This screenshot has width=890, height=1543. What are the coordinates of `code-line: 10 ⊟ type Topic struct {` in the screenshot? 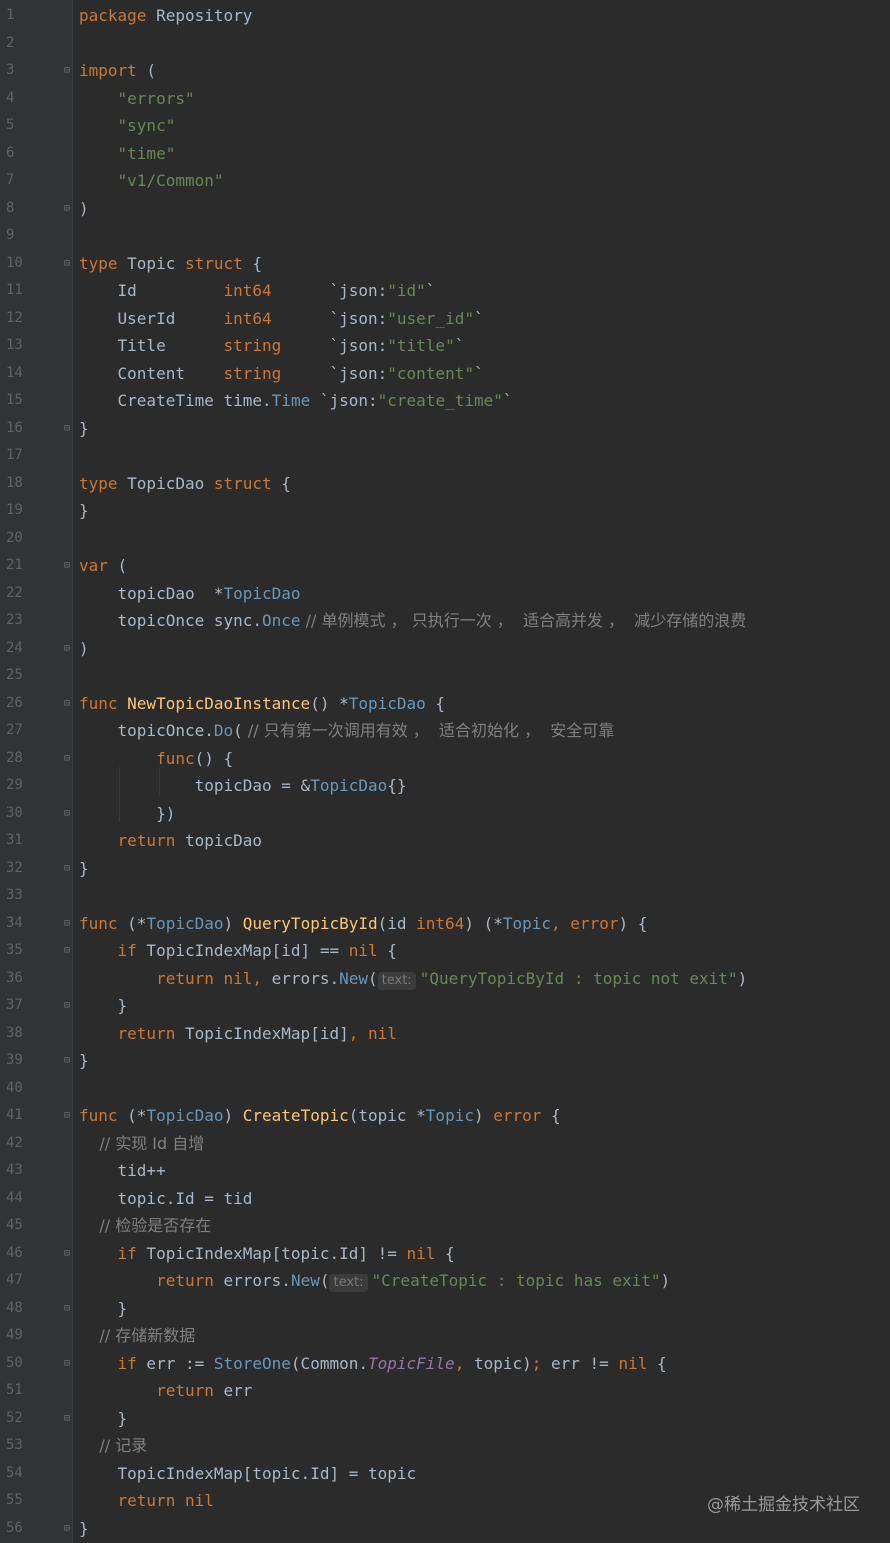 It's located at (445, 264).